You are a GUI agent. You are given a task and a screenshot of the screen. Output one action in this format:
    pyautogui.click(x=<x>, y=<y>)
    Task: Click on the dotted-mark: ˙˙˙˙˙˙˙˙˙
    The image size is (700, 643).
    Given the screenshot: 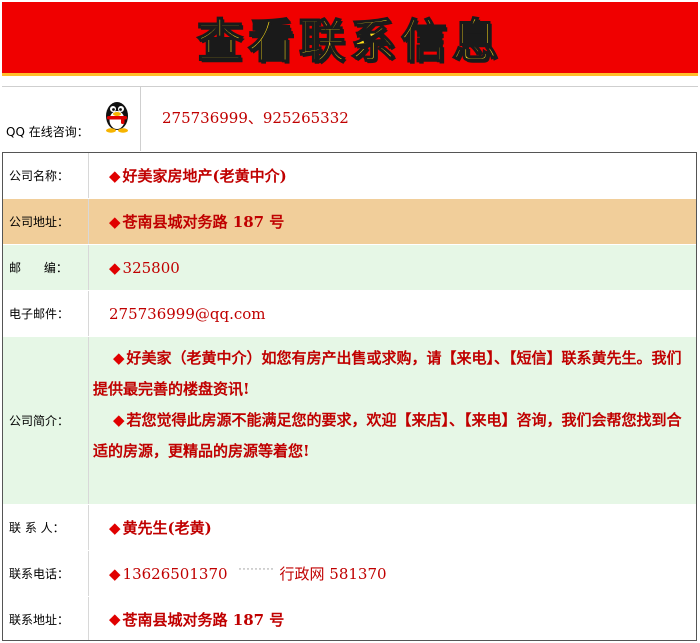 What is the action you would take?
    pyautogui.click(x=256, y=573)
    